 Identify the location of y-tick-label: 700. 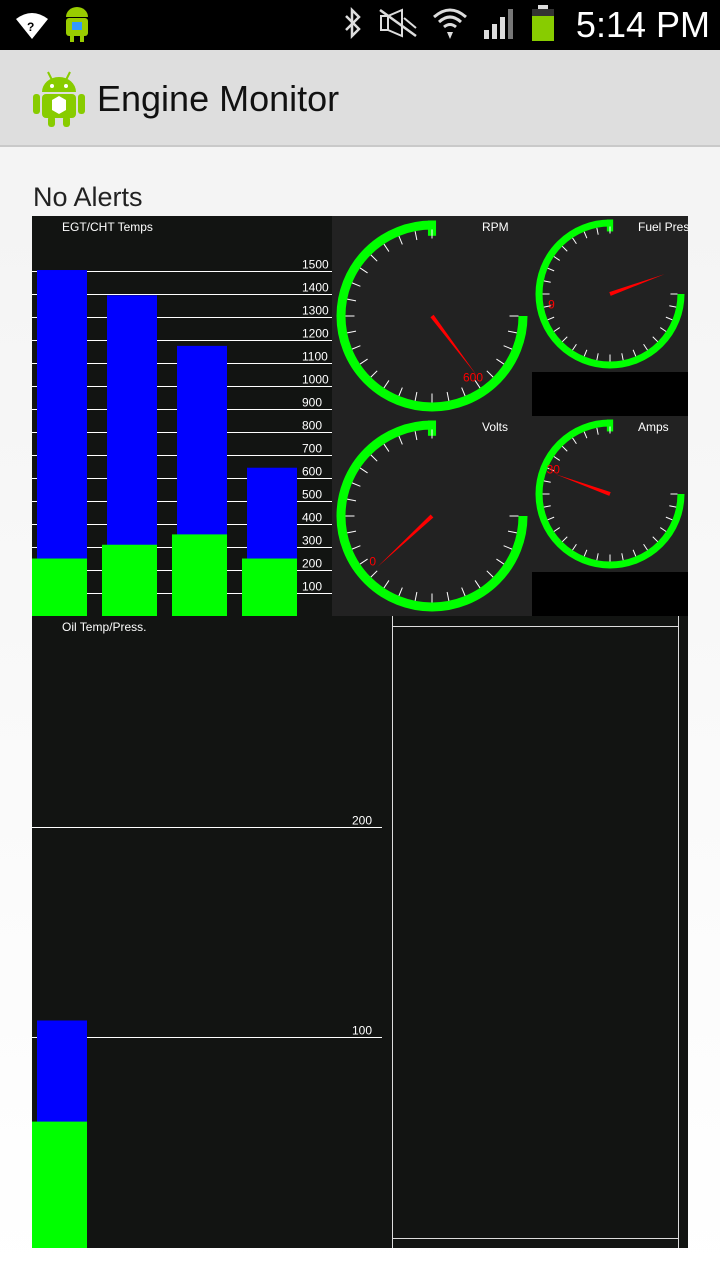
(312, 449).